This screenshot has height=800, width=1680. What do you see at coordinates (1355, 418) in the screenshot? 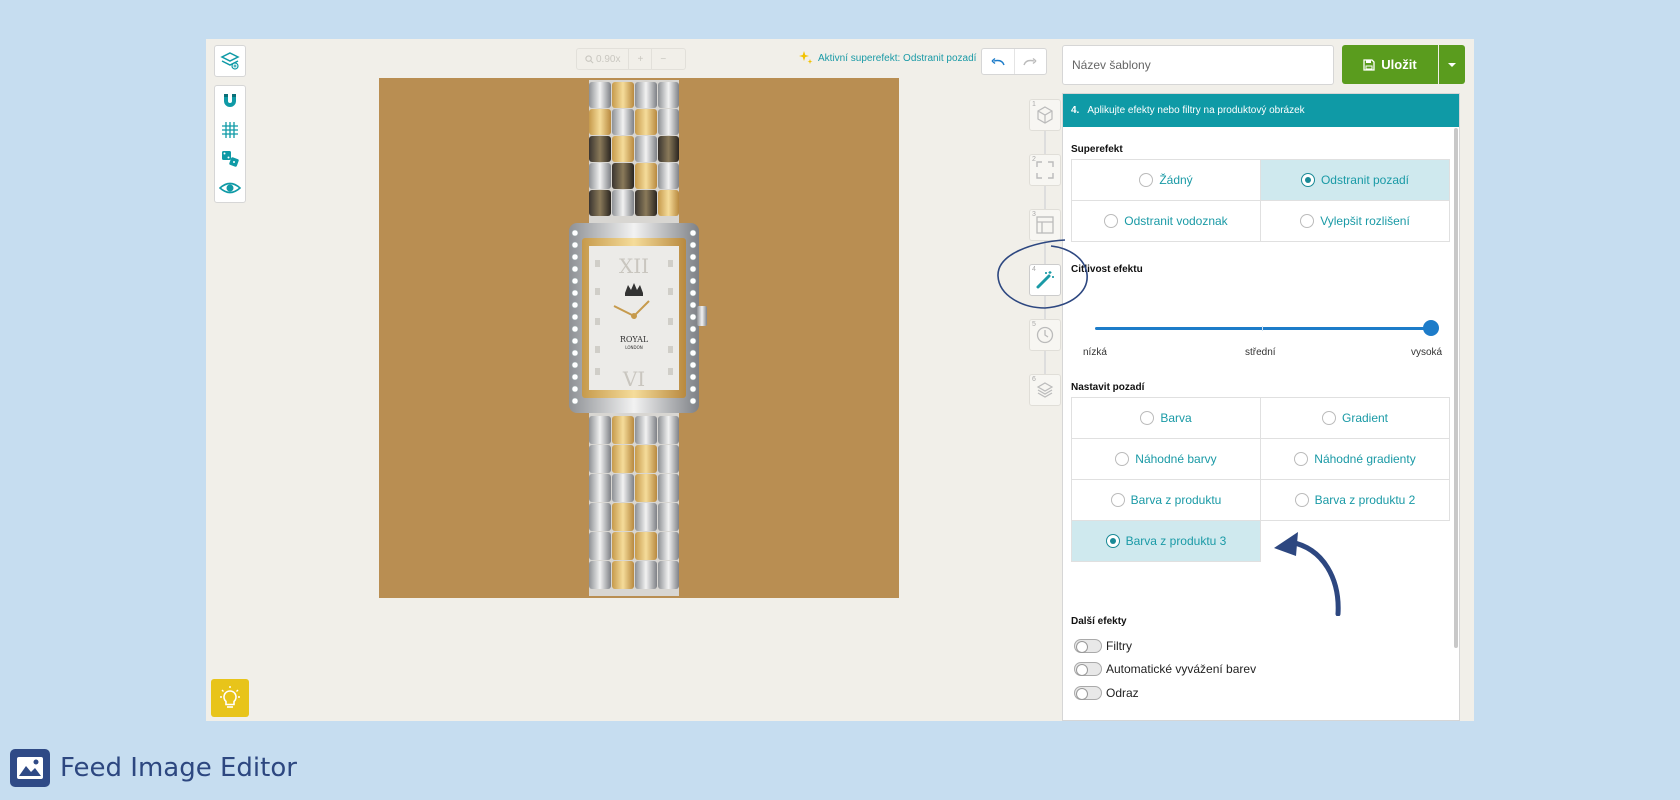
I see `bg-option-gradient: Gradient` at bounding box center [1355, 418].